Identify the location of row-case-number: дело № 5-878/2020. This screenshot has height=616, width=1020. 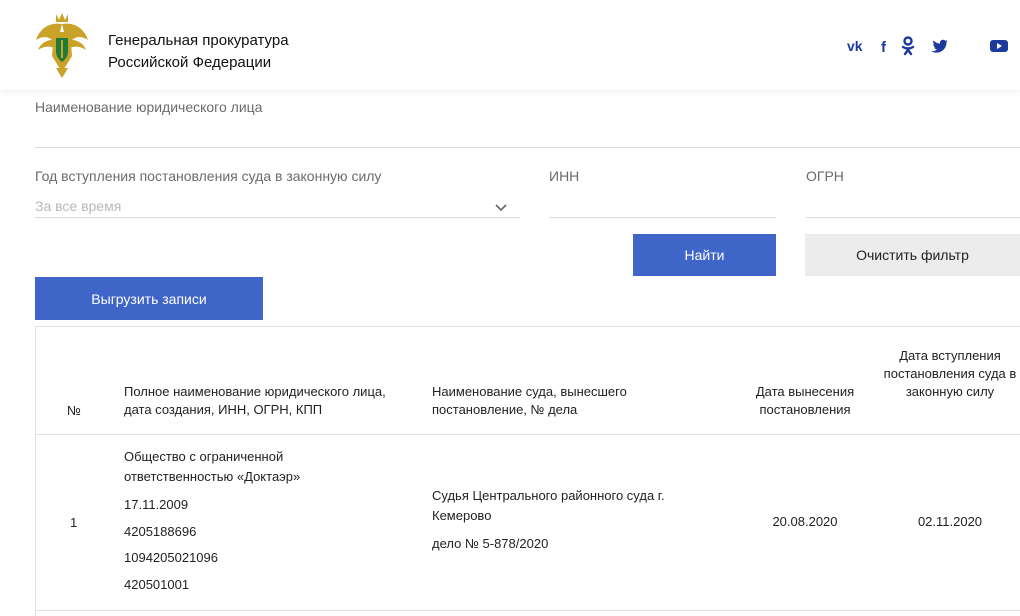
(490, 543).